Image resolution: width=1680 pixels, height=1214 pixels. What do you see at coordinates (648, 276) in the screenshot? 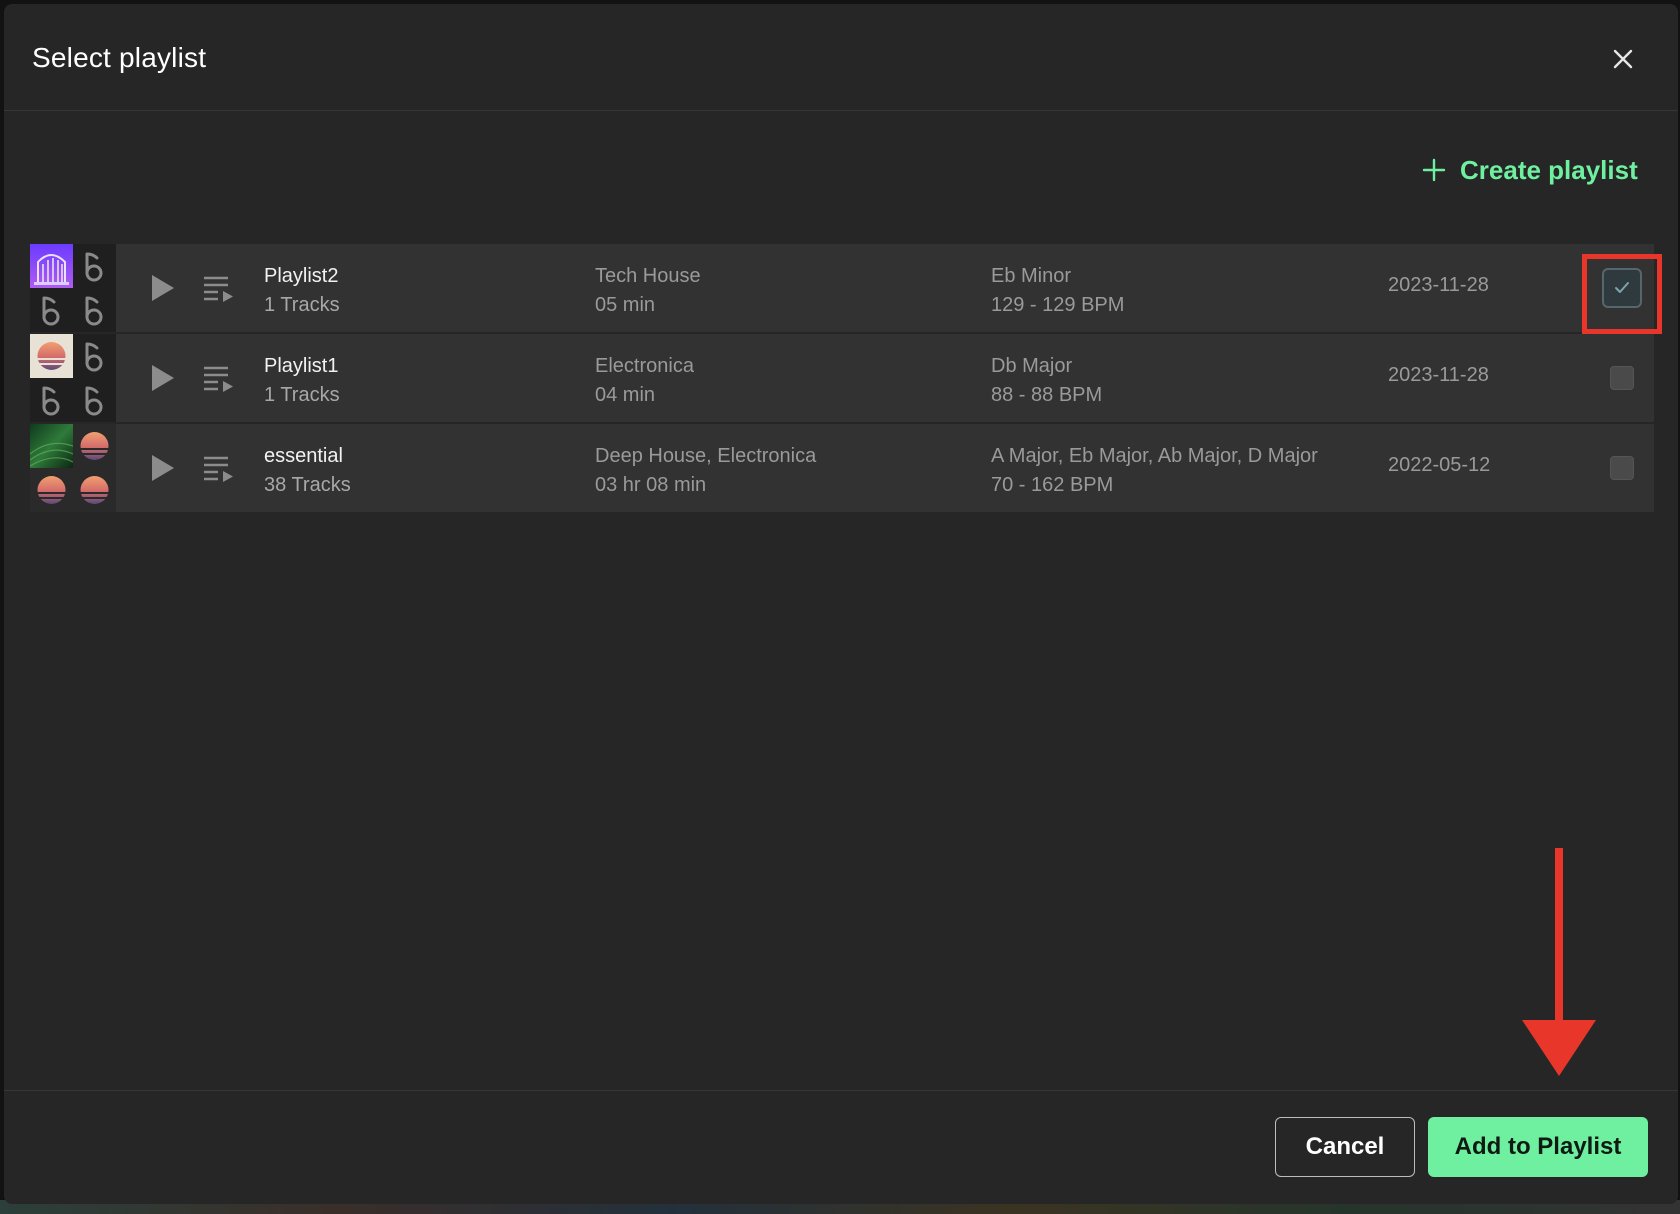
I see `playlist-genre: Tech House` at bounding box center [648, 276].